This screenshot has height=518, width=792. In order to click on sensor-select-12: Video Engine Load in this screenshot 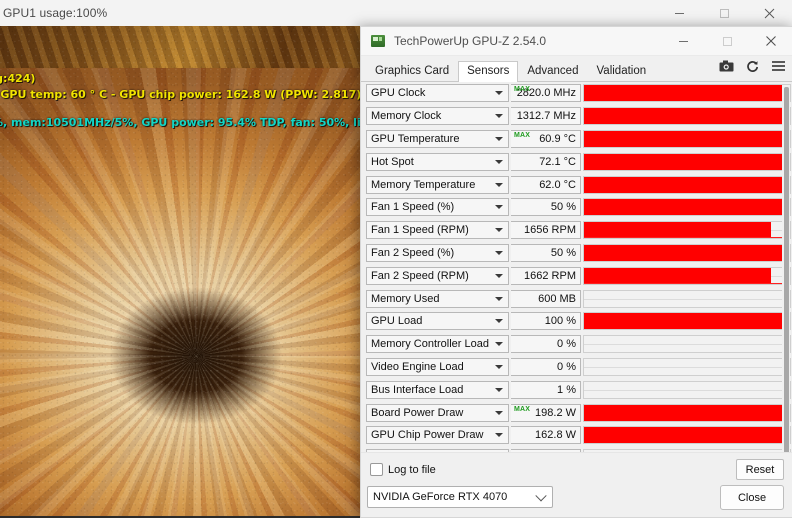, I will do `click(437, 366)`.